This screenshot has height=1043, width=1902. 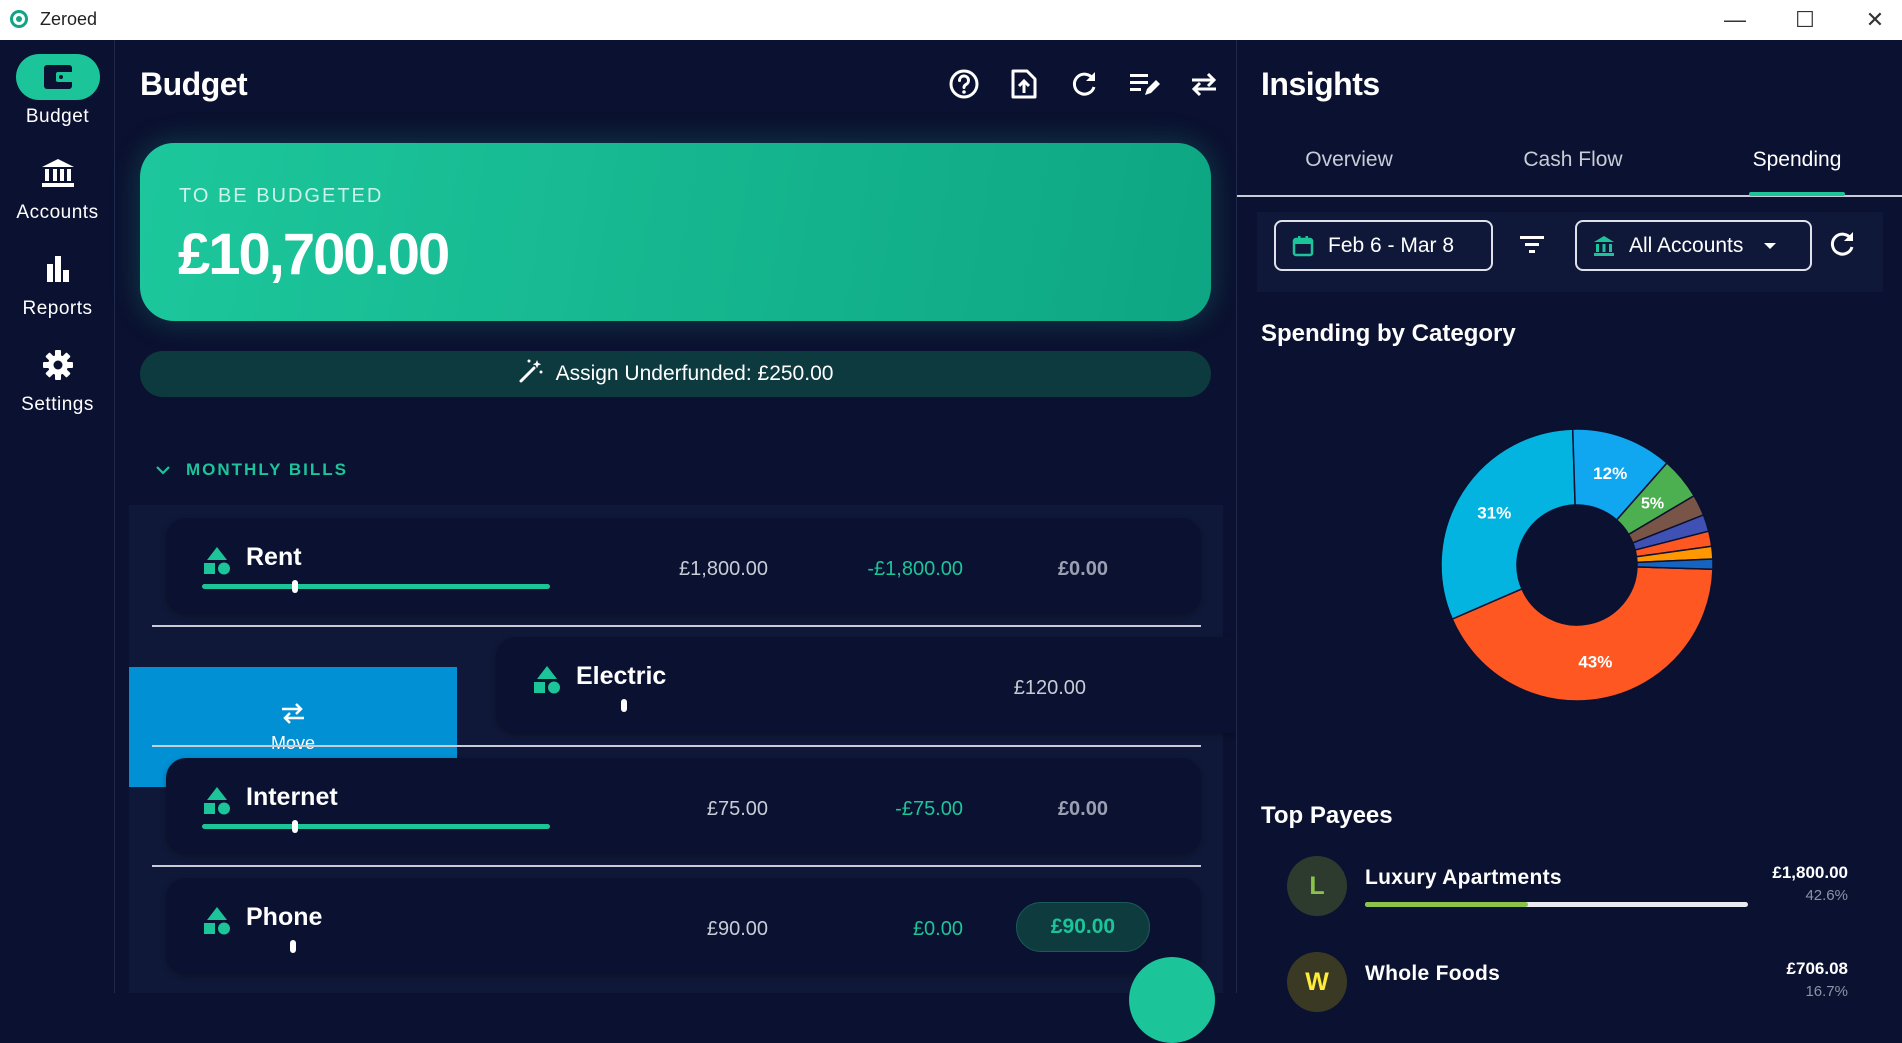 I want to click on active-tab-indicator, so click(x=1797, y=194).